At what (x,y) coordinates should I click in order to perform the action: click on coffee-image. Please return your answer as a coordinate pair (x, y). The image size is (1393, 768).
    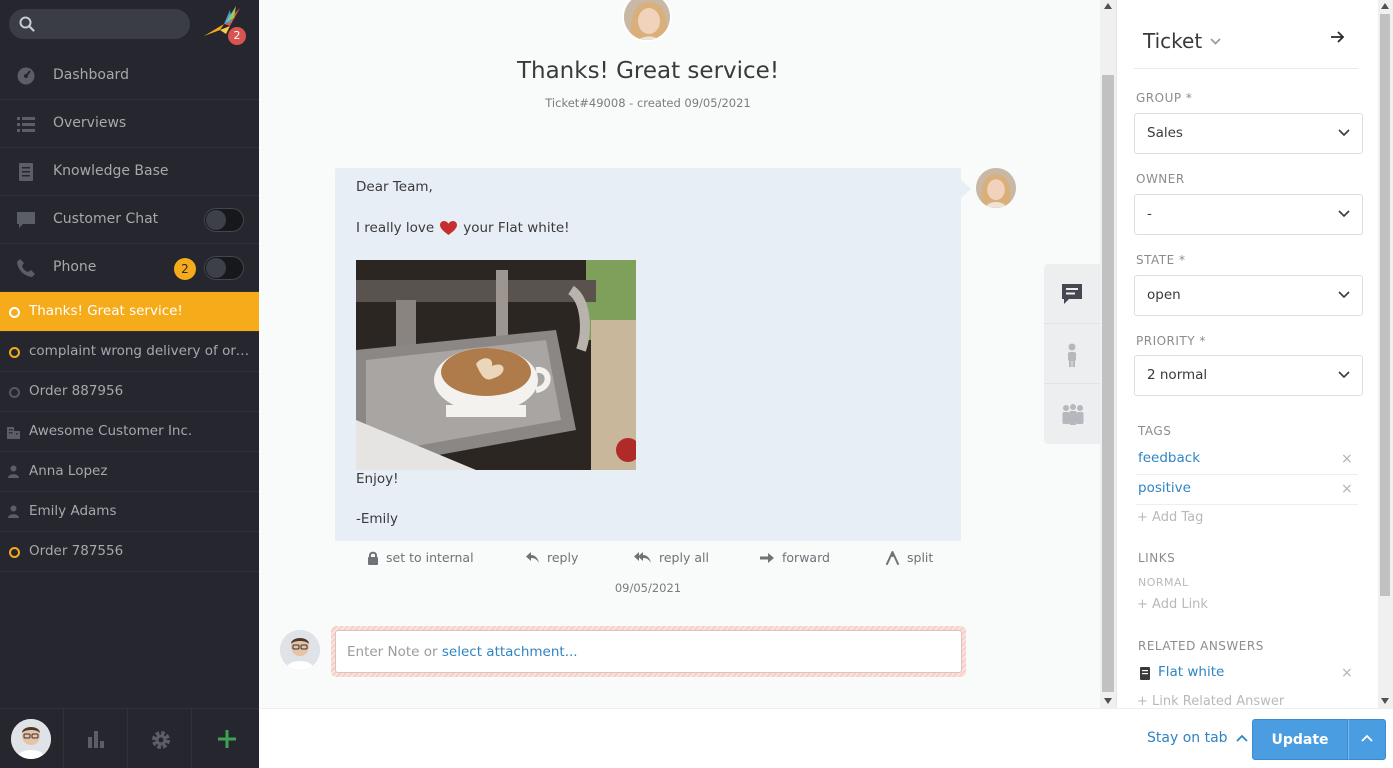
    Looking at the image, I should click on (496, 365).